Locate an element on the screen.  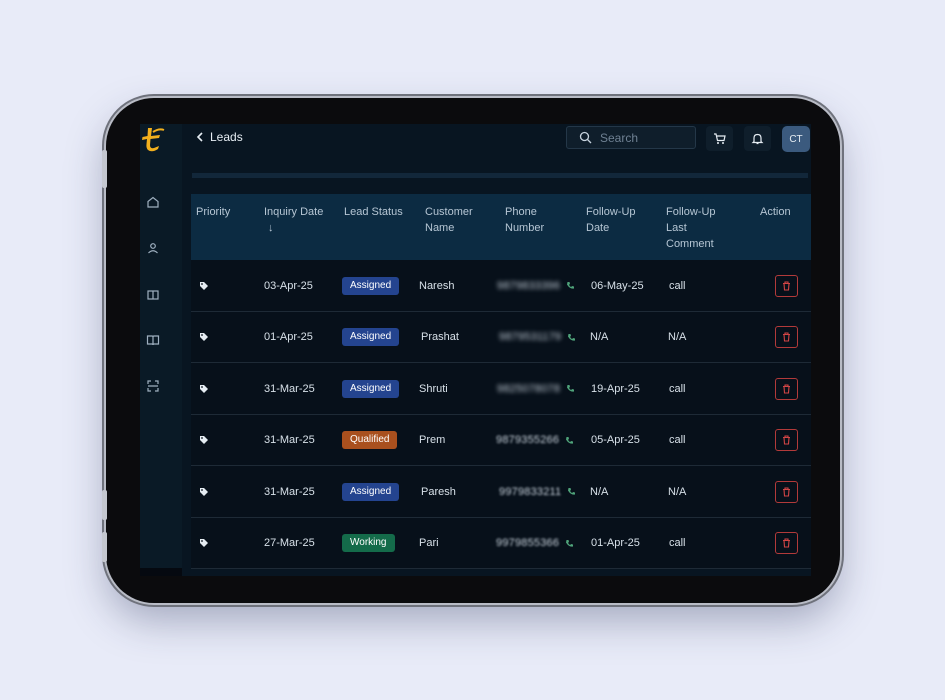
column-inquiry-date-label: Inquiry Date is located at coordinates (294, 212).